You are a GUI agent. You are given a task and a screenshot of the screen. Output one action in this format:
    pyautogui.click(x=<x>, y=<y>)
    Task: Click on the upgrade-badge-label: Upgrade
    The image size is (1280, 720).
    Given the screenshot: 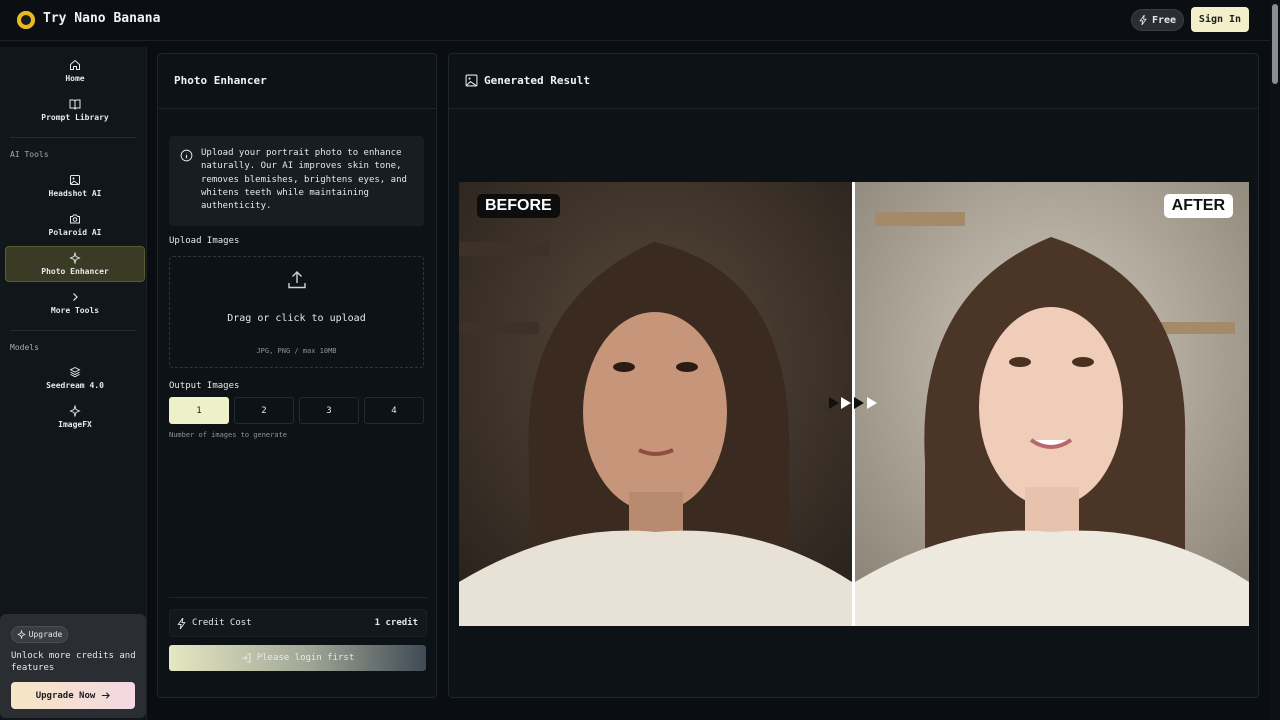 What is the action you would take?
    pyautogui.click(x=45, y=634)
    